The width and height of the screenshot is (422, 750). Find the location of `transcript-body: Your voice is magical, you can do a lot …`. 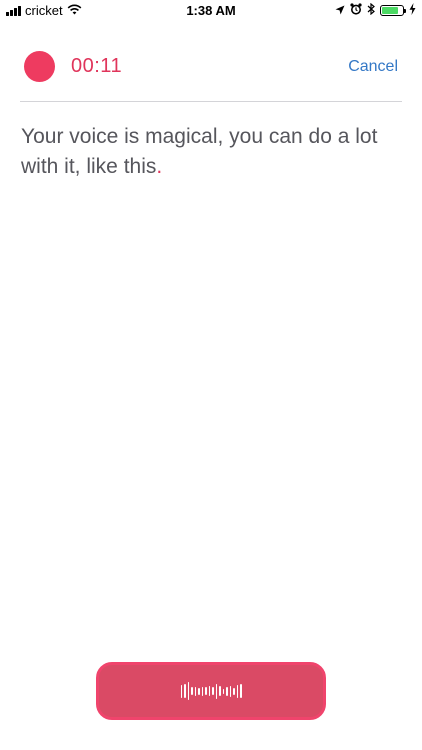

transcript-body: Your voice is magical, you can do a lot … is located at coordinates (199, 151).